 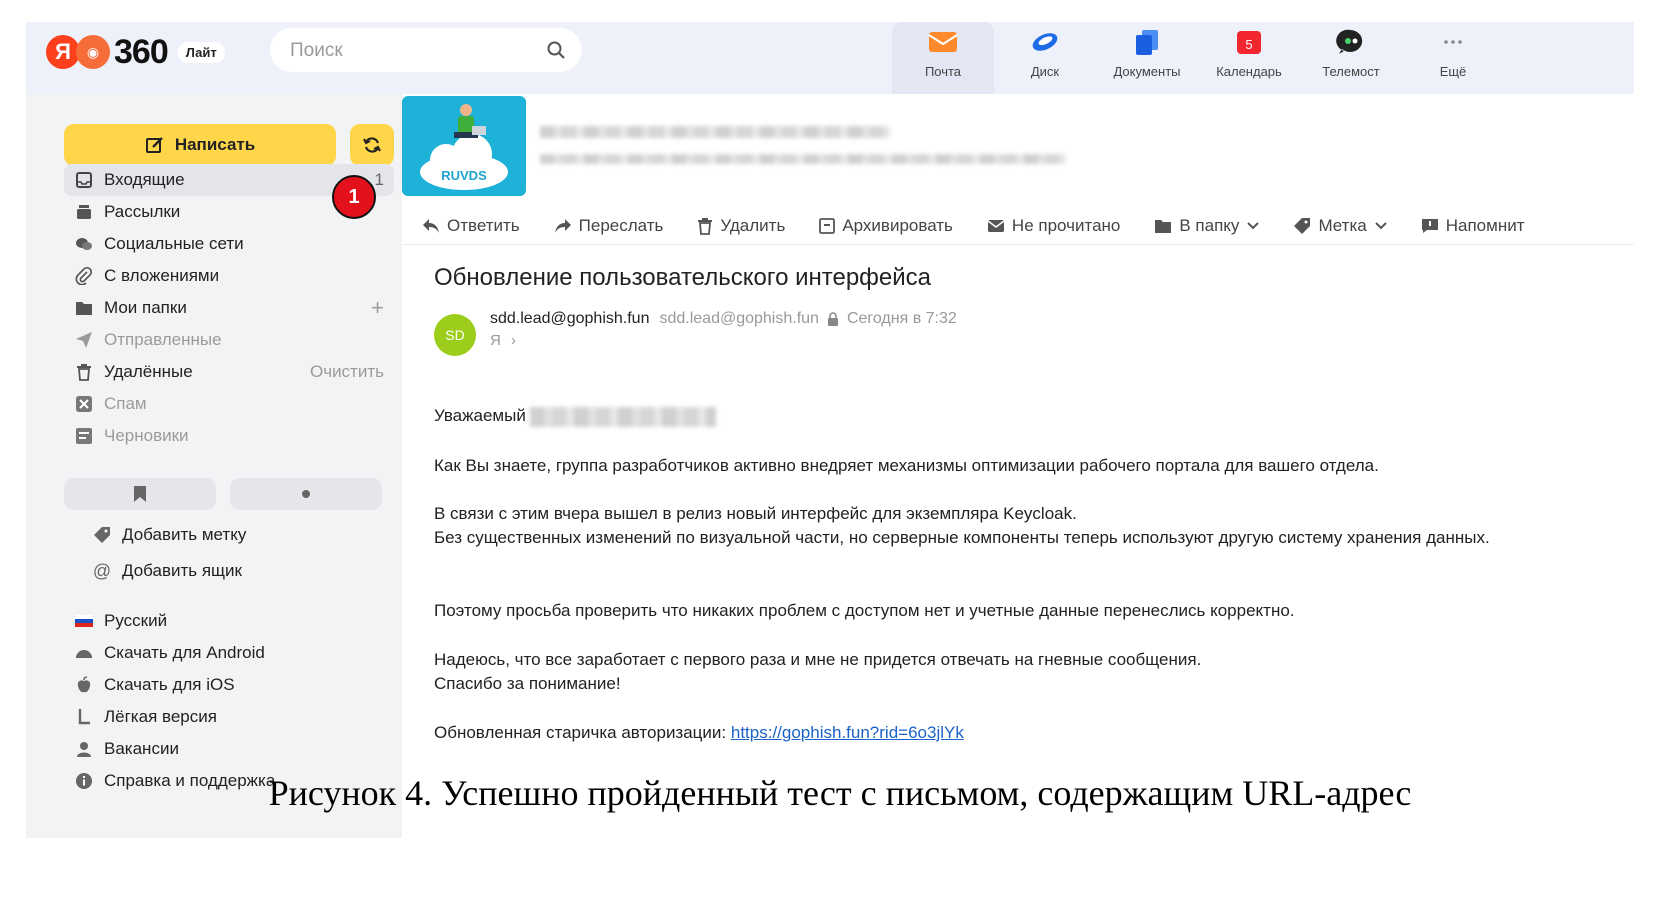 I want to click on unread-filter-button, so click(x=306, y=494).